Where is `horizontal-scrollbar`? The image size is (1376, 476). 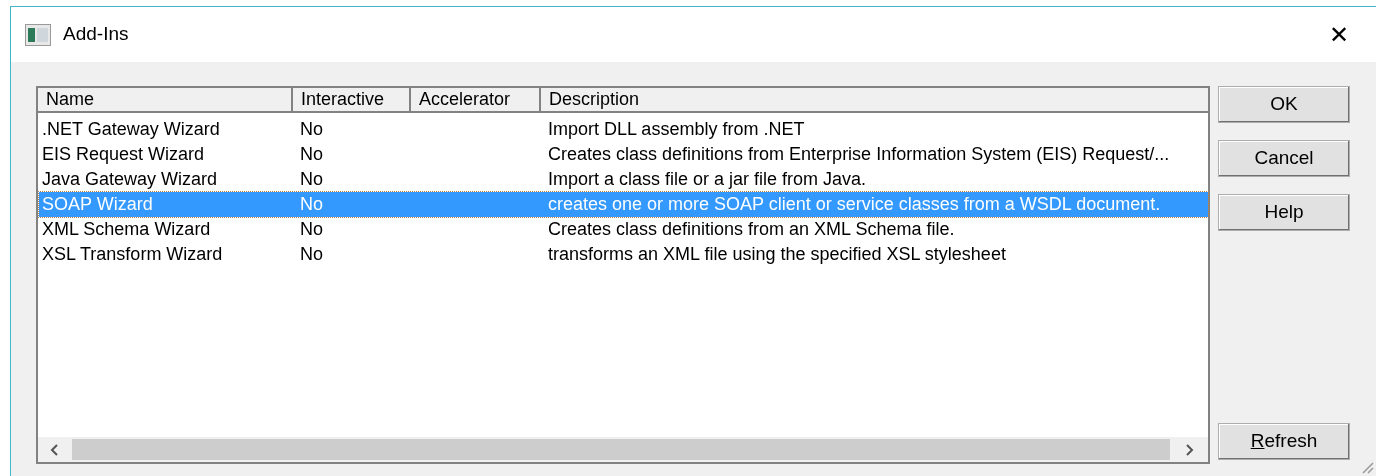
horizontal-scrollbar is located at coordinates (623, 449).